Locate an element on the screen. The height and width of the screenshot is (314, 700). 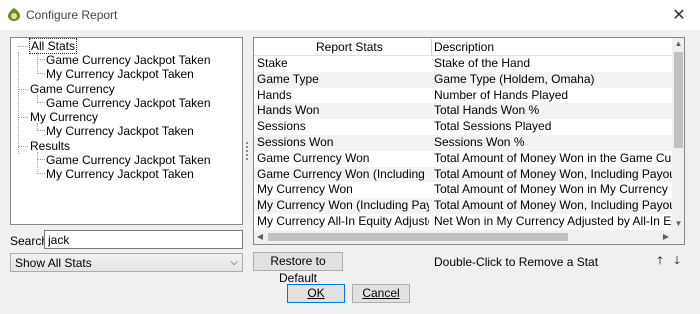
column-header-description: Description is located at coordinates (464, 47).